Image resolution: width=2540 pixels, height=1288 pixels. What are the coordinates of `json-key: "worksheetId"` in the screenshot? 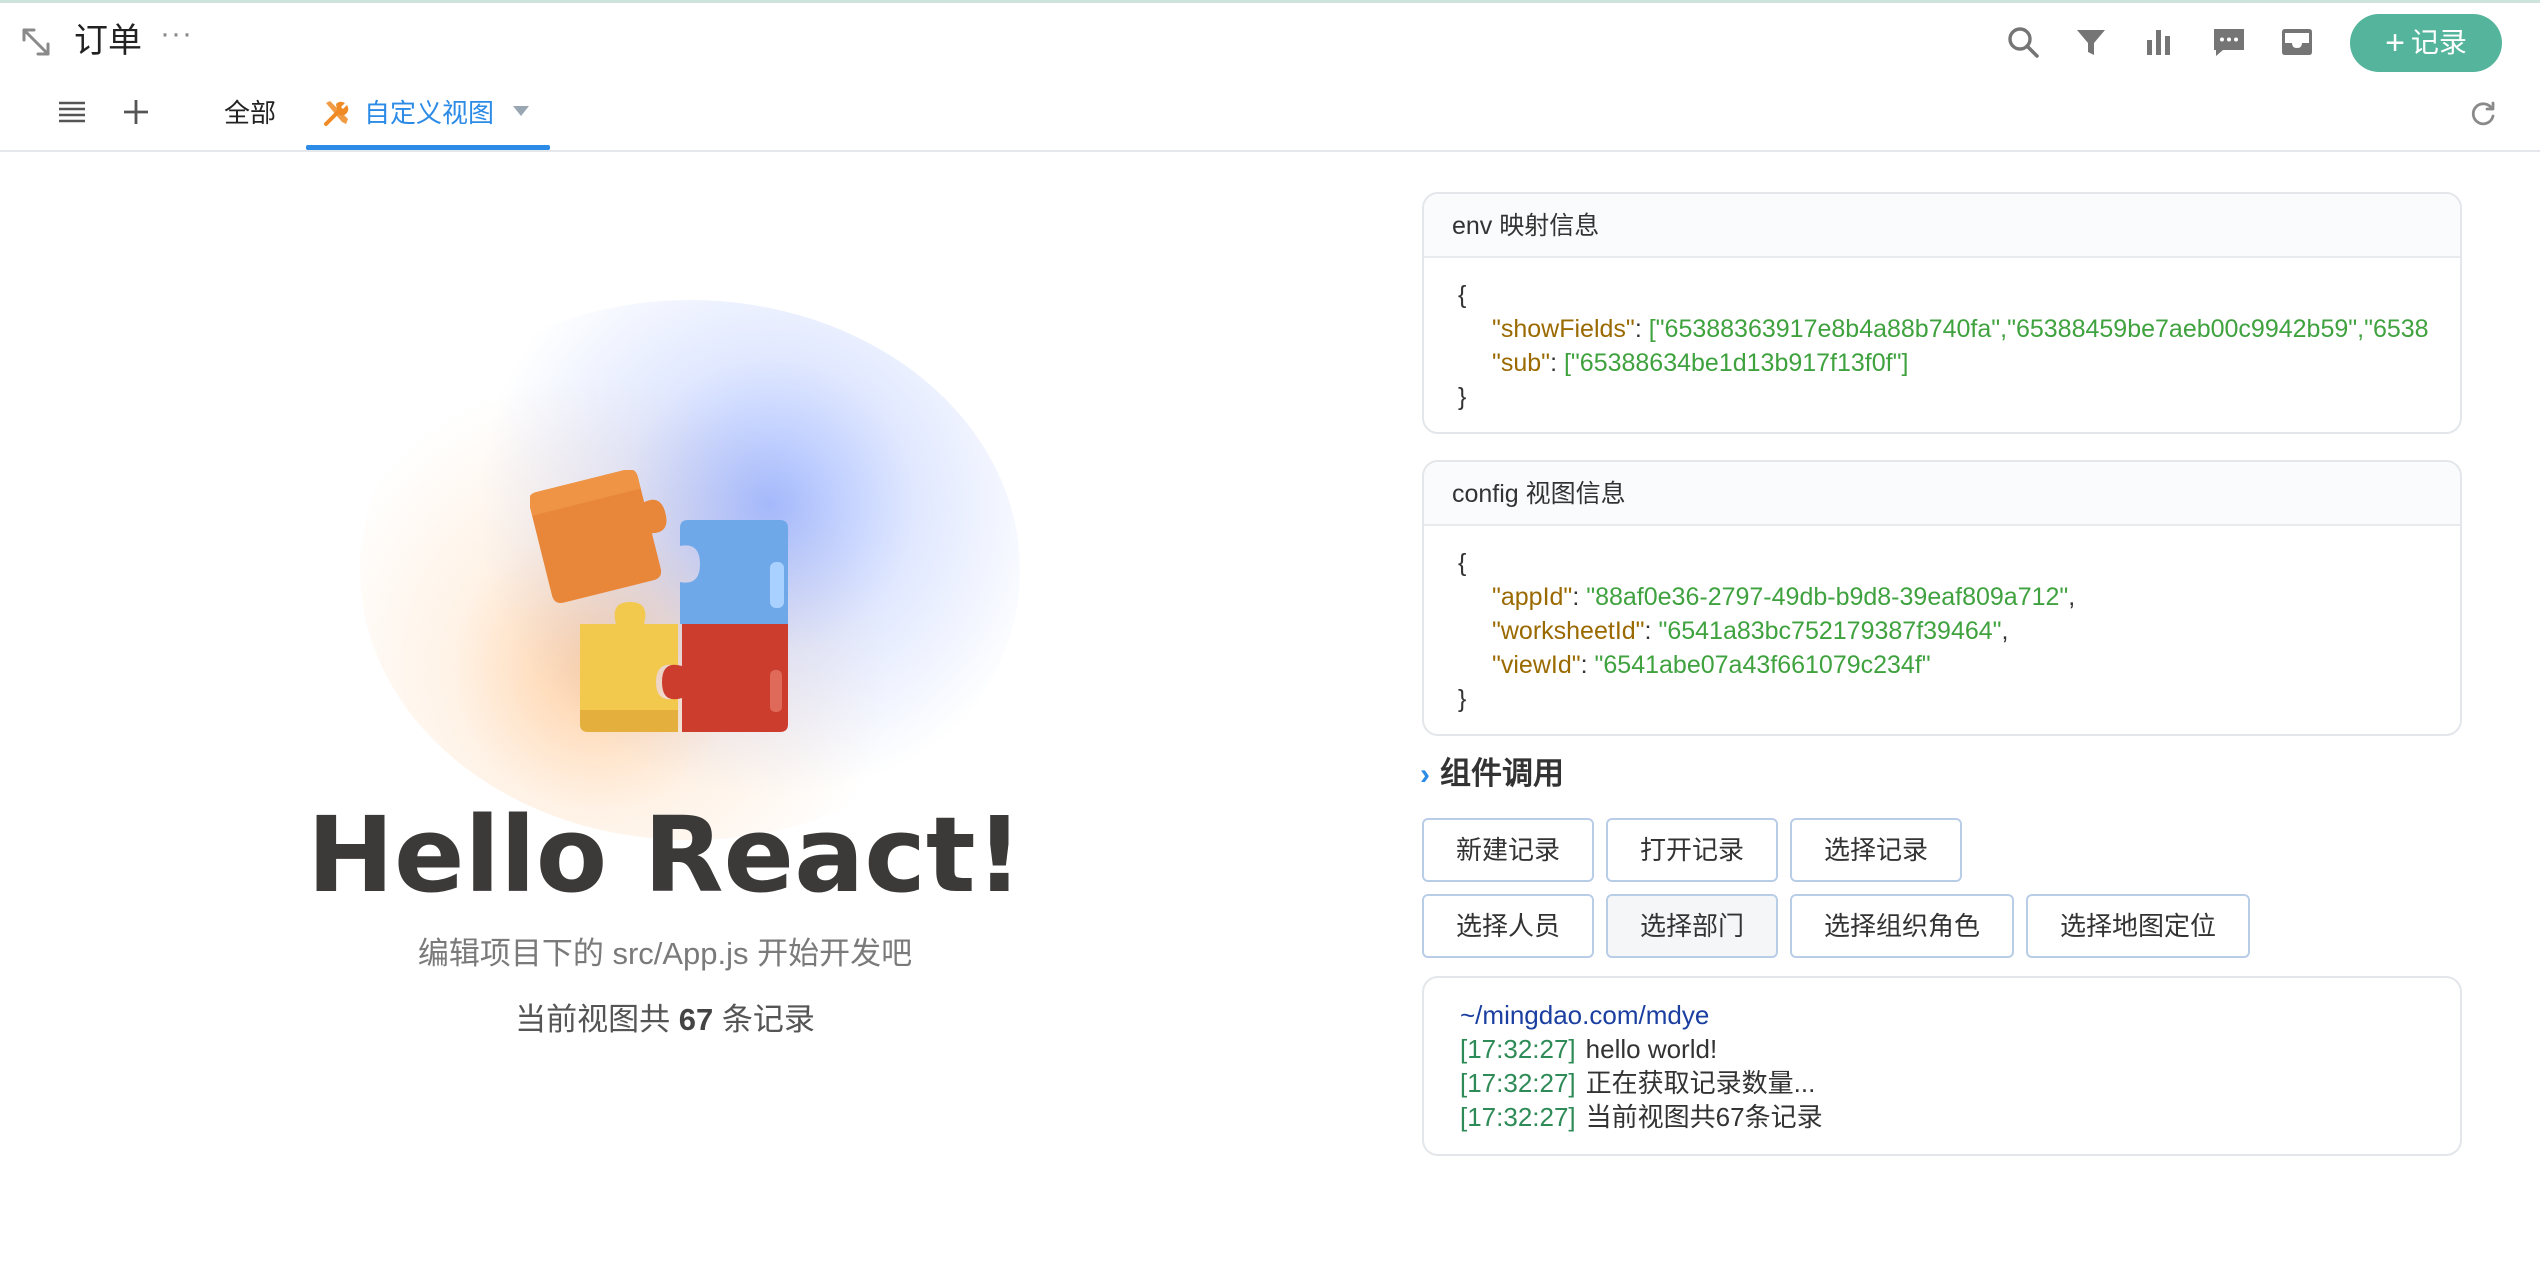 It's located at (1568, 631).